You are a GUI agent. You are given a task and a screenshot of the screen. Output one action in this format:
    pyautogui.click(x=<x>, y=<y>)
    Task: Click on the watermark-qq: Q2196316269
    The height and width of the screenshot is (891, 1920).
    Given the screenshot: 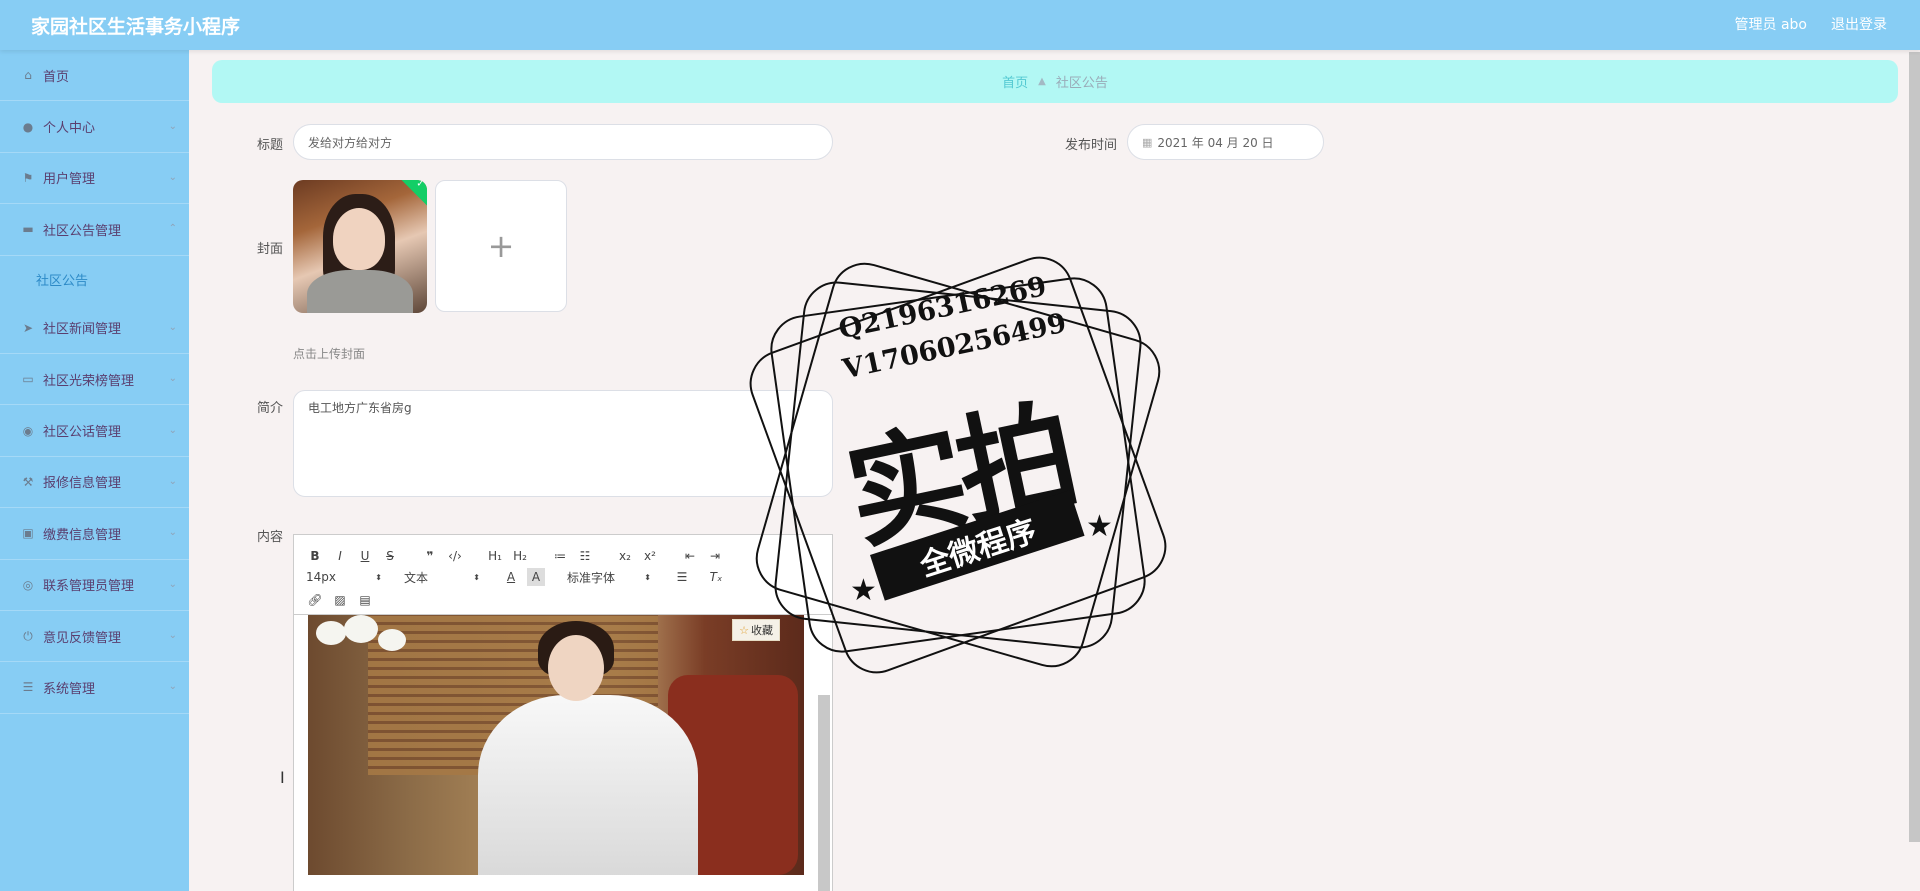 What is the action you would take?
    pyautogui.click(x=943, y=308)
    